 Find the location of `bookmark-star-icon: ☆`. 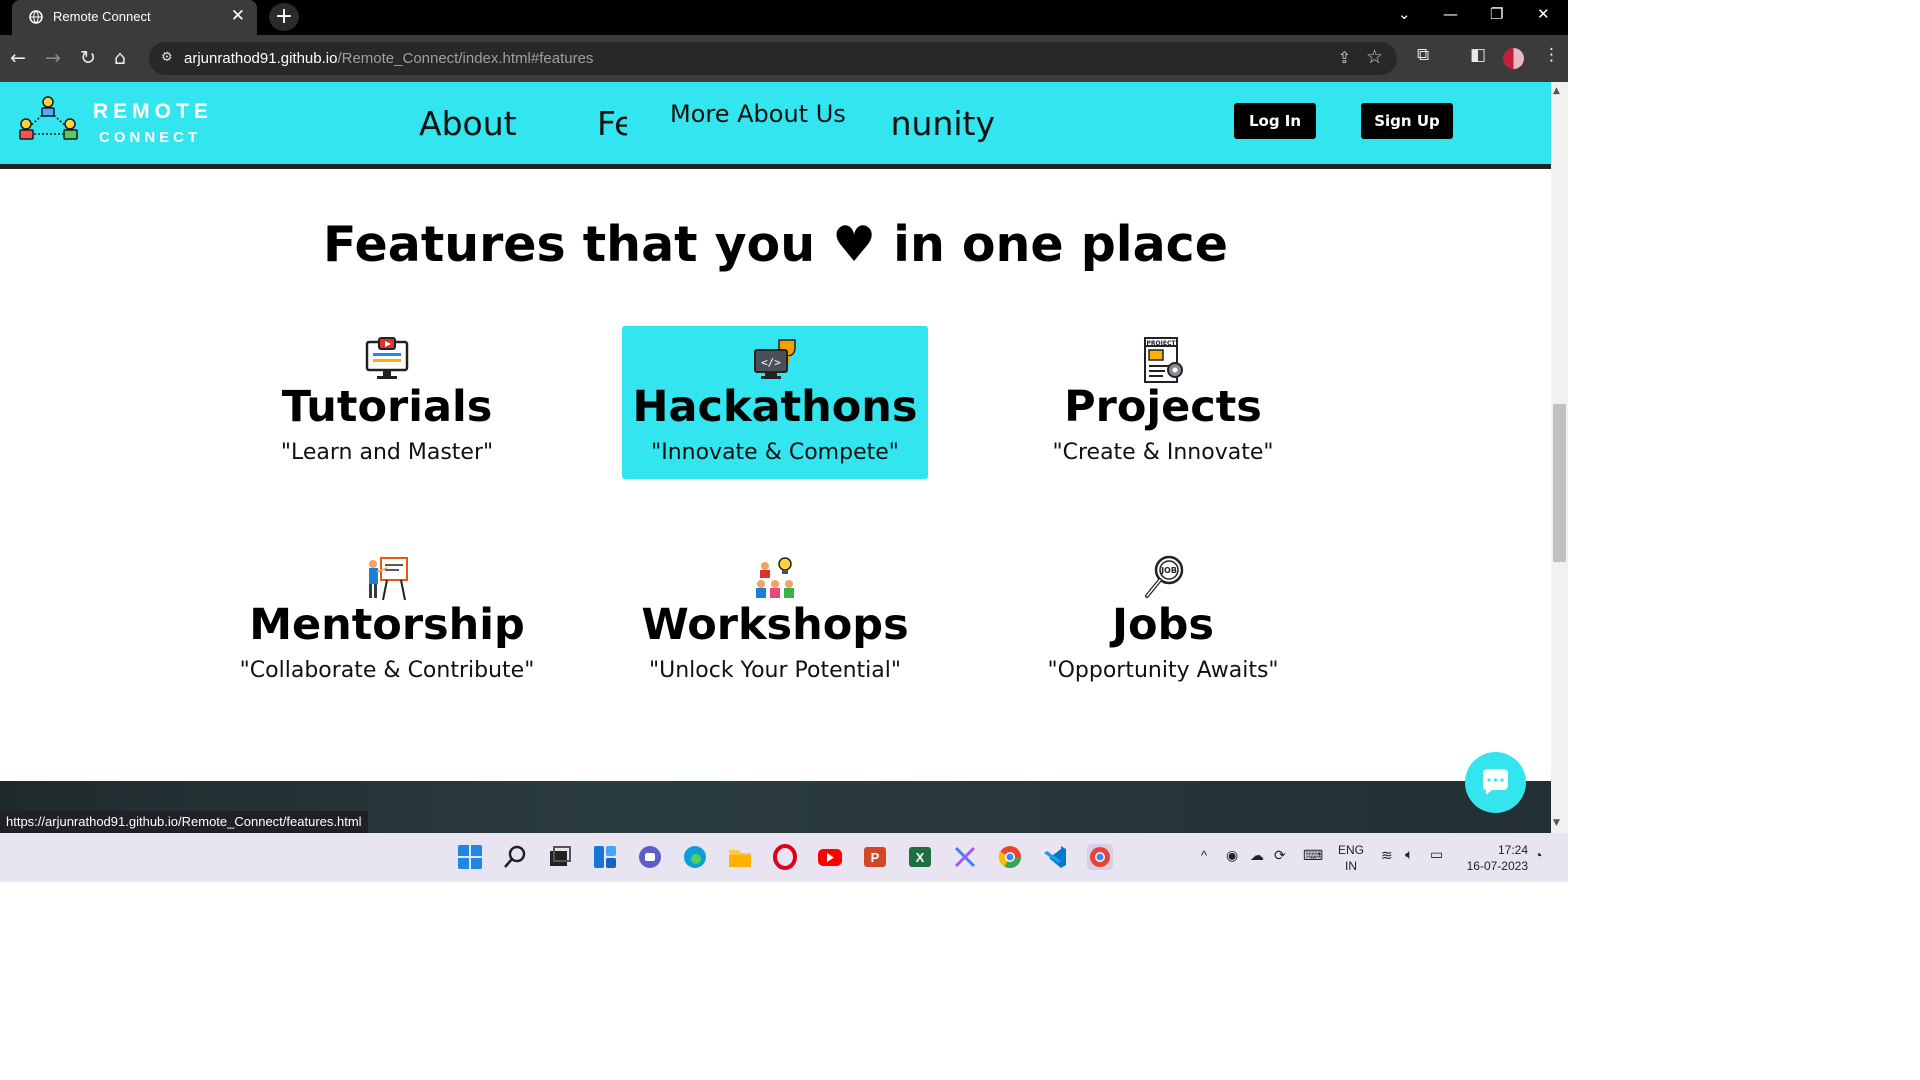

bookmark-star-icon: ☆ is located at coordinates (1374, 57).